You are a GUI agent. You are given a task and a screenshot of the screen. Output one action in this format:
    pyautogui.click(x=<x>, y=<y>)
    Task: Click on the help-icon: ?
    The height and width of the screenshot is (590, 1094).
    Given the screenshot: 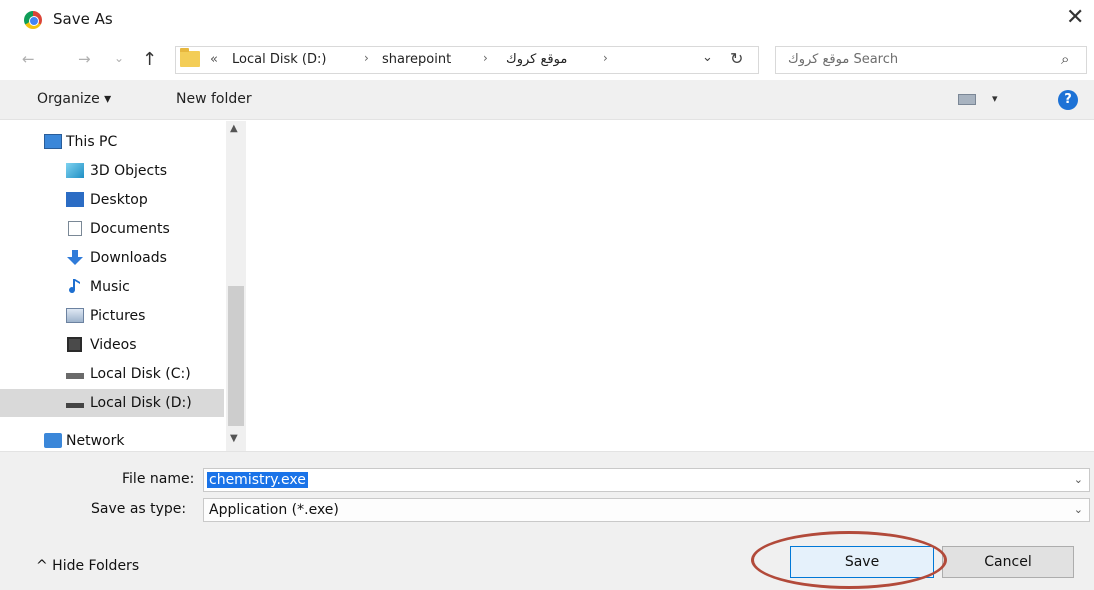 What is the action you would take?
    pyautogui.click(x=1068, y=100)
    